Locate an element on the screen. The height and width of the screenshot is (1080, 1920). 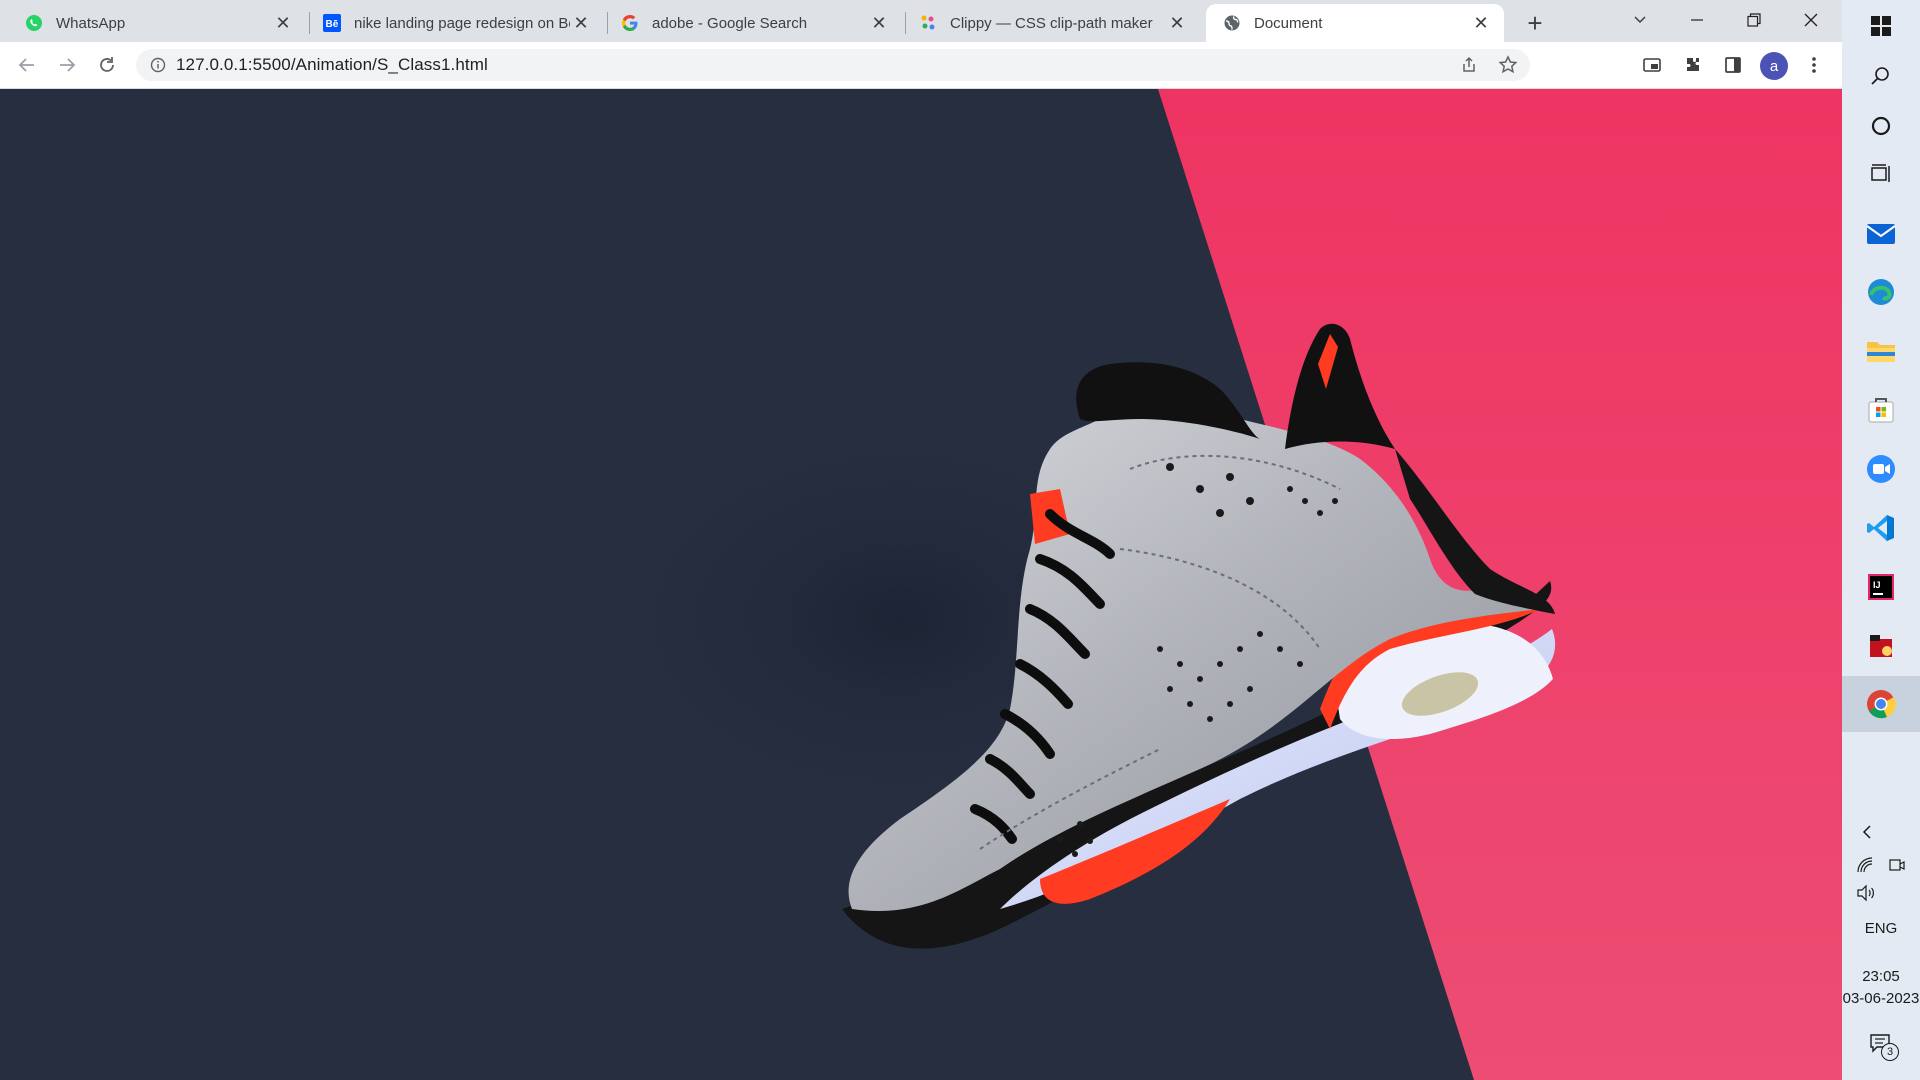
task-view-icon is located at coordinates (1881, 174).